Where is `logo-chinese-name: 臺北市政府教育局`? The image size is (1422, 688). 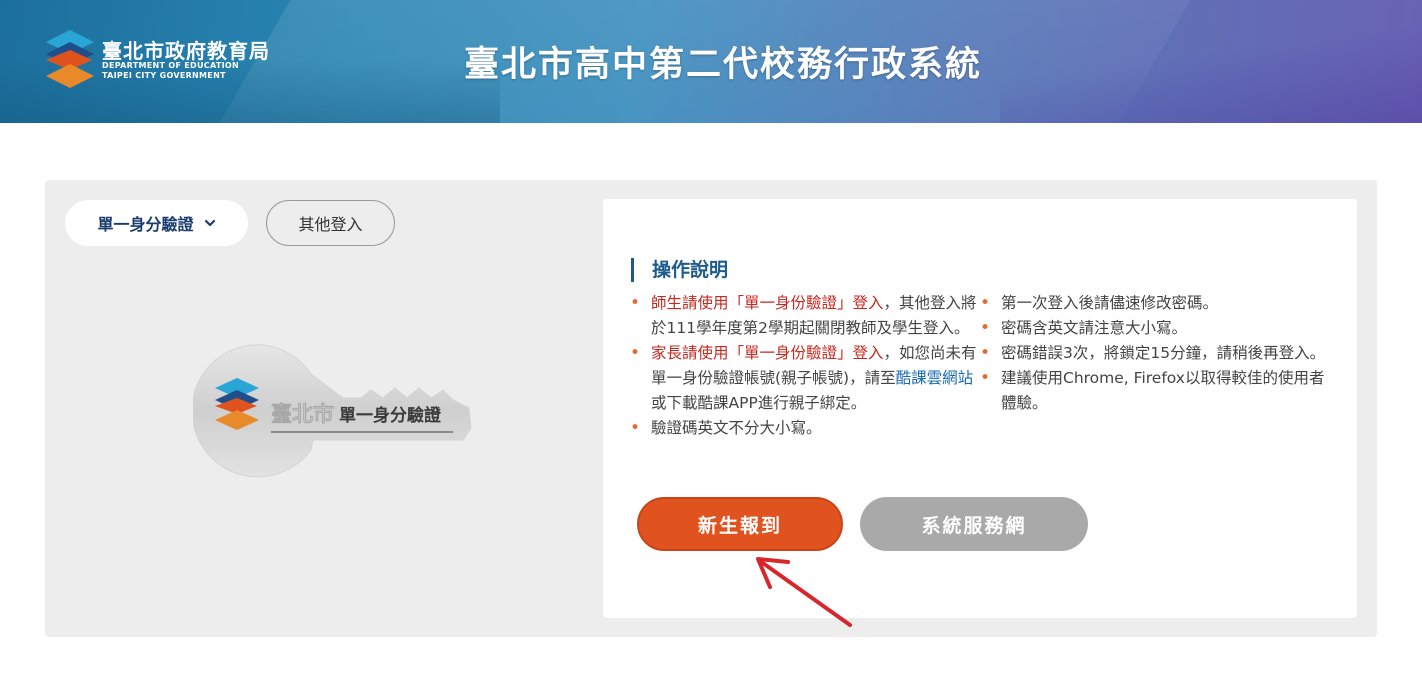 logo-chinese-name: 臺北市政府教育局 is located at coordinates (186, 51).